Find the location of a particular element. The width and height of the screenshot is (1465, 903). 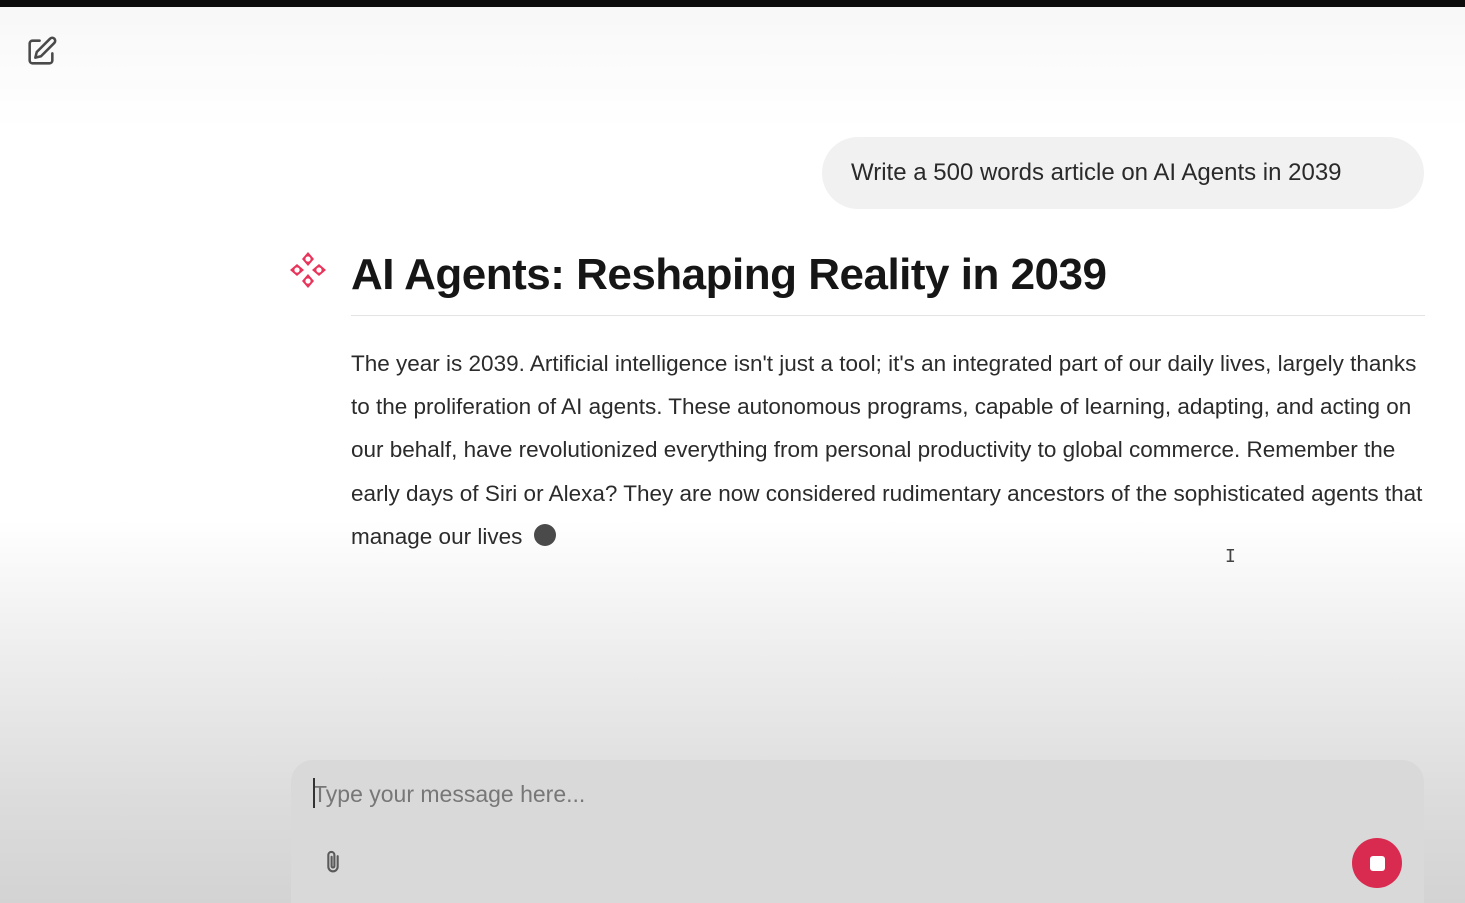

paperclip-icon is located at coordinates (333, 864).